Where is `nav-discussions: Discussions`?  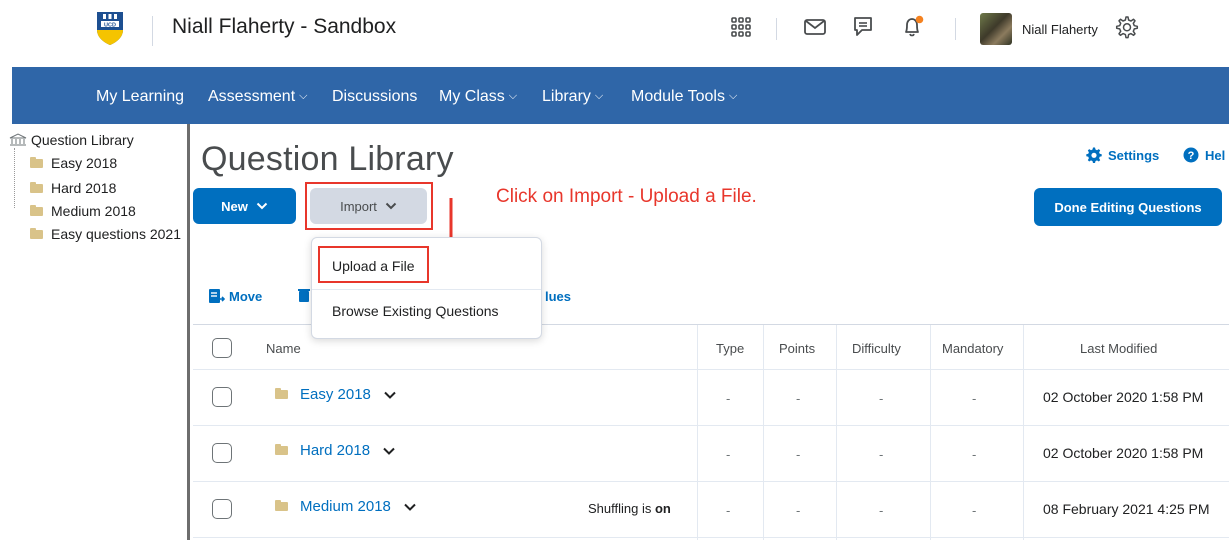 nav-discussions: Discussions is located at coordinates (374, 97).